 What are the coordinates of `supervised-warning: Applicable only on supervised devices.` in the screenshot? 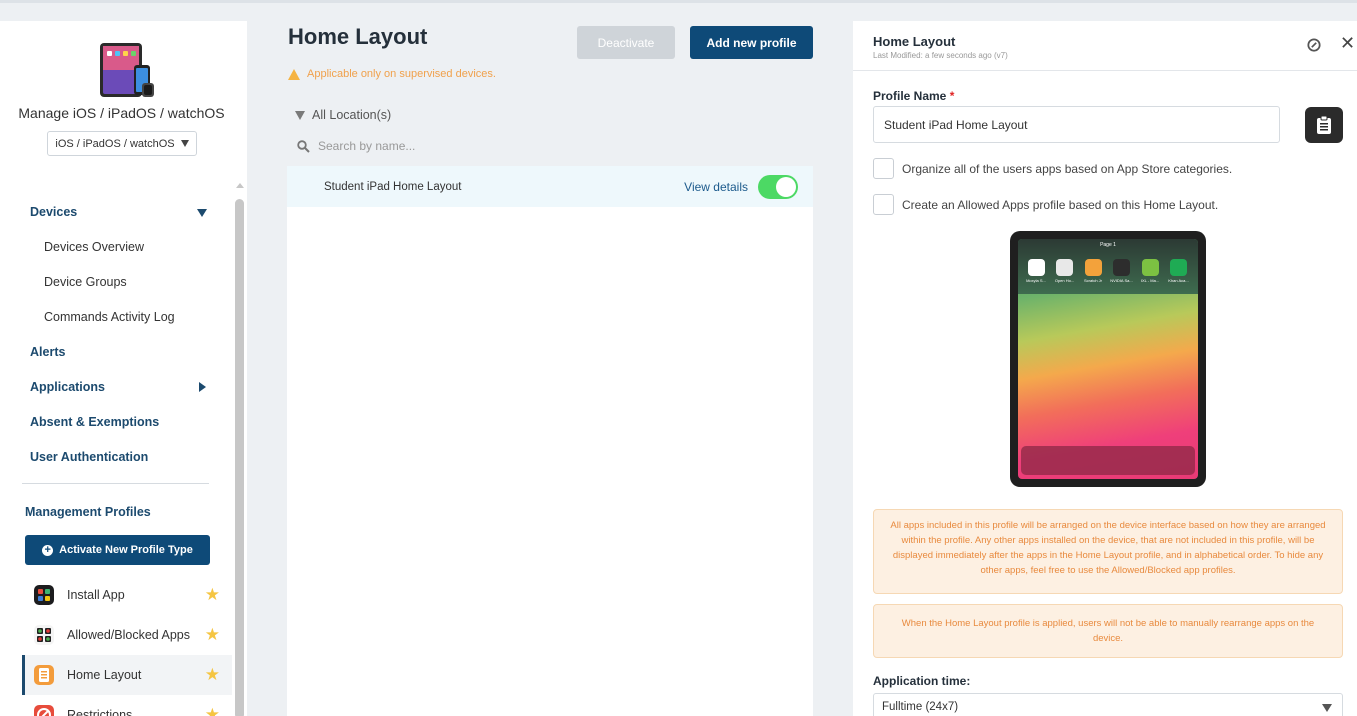 It's located at (392, 74).